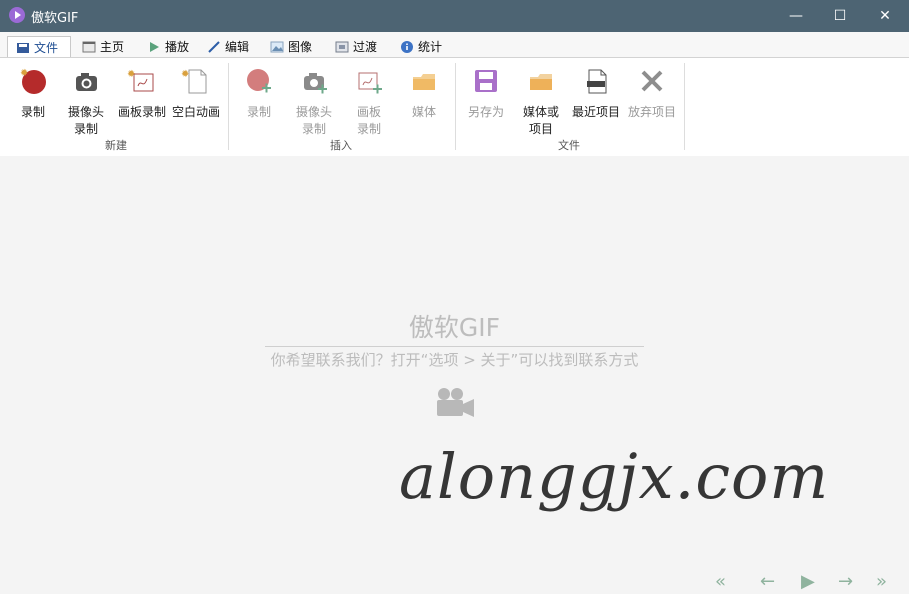  Describe the element at coordinates (300, 47) in the screenshot. I see `tab-label: 图像` at that location.